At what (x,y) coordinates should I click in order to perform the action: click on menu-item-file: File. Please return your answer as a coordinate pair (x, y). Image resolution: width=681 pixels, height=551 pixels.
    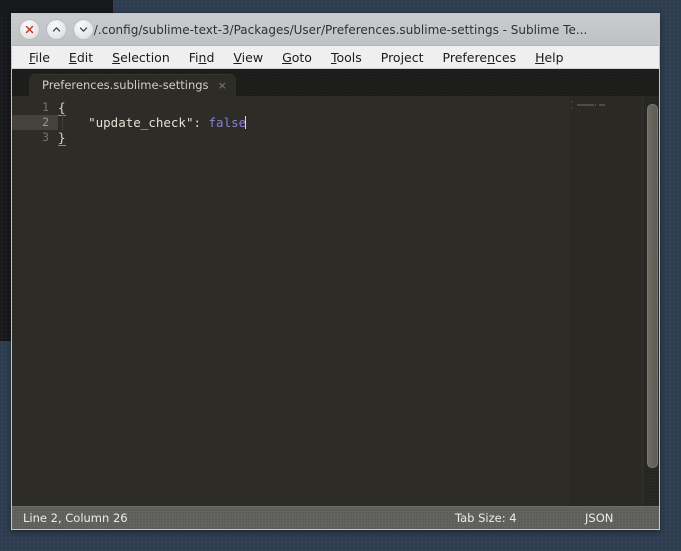
    Looking at the image, I should click on (39, 57).